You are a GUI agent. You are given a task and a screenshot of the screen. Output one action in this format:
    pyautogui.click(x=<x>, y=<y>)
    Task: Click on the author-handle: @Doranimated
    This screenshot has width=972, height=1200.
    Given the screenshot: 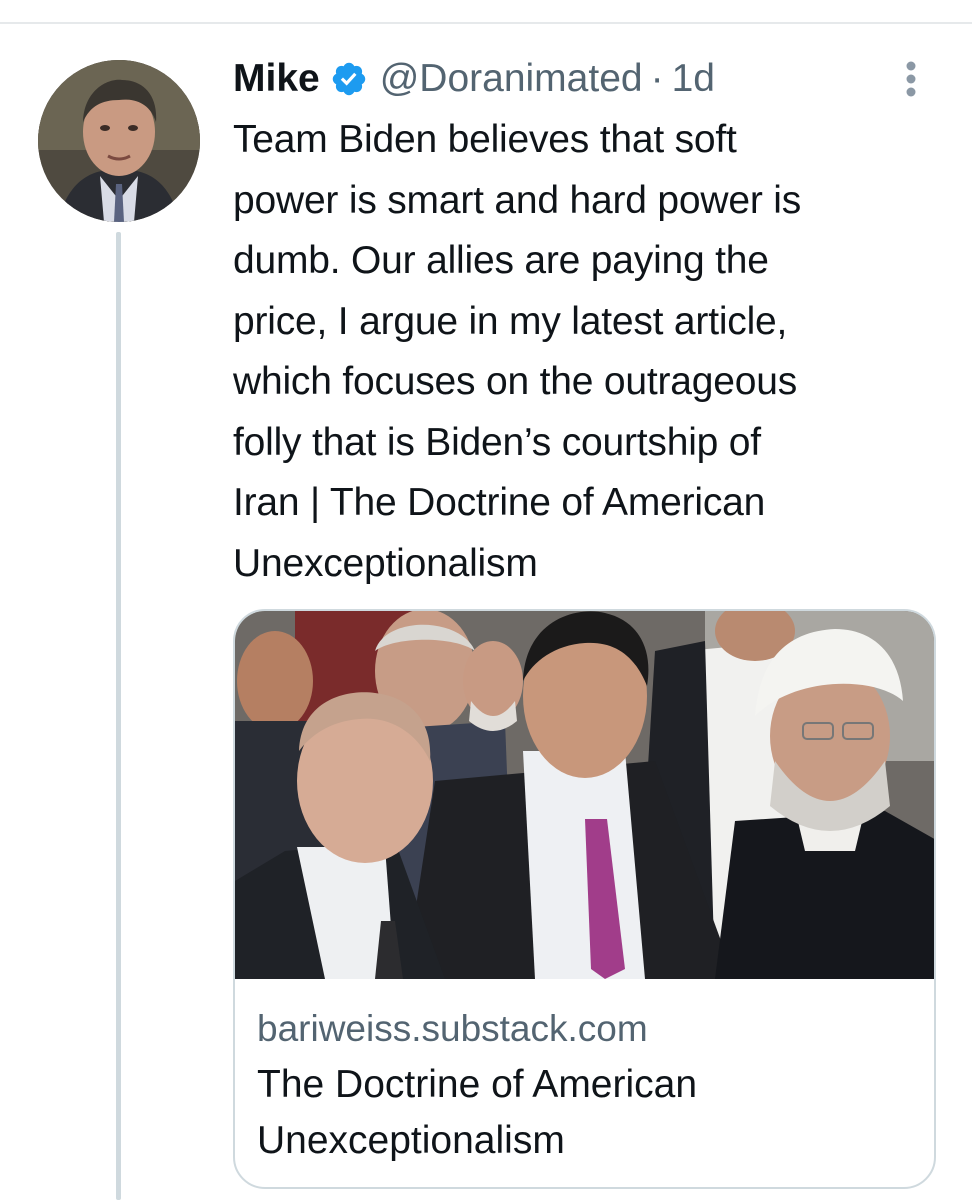 What is the action you would take?
    pyautogui.click(x=511, y=79)
    